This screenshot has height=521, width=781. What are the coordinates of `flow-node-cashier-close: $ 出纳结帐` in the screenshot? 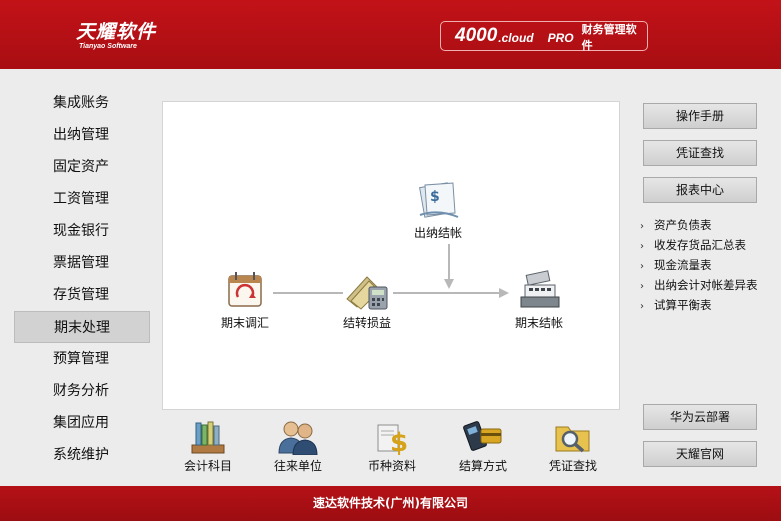 It's located at (438, 209).